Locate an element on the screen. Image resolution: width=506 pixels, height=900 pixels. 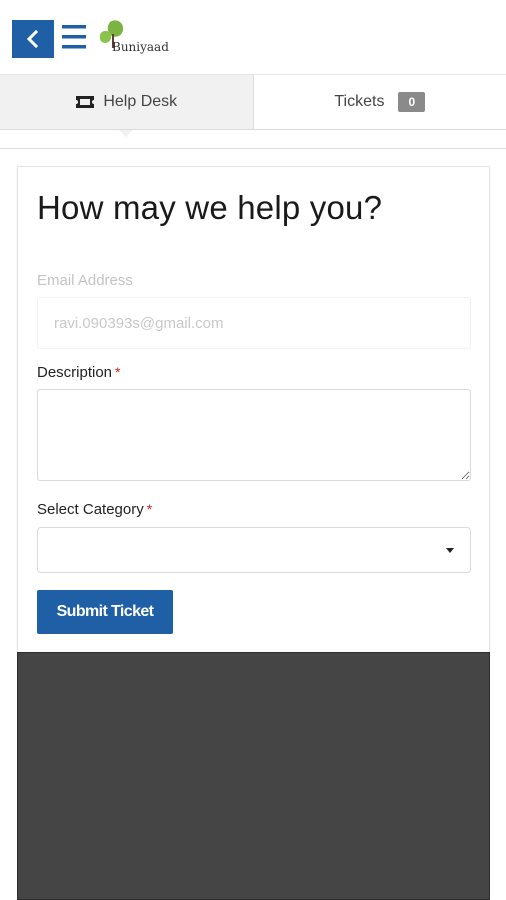
back-button is located at coordinates (33, 39).